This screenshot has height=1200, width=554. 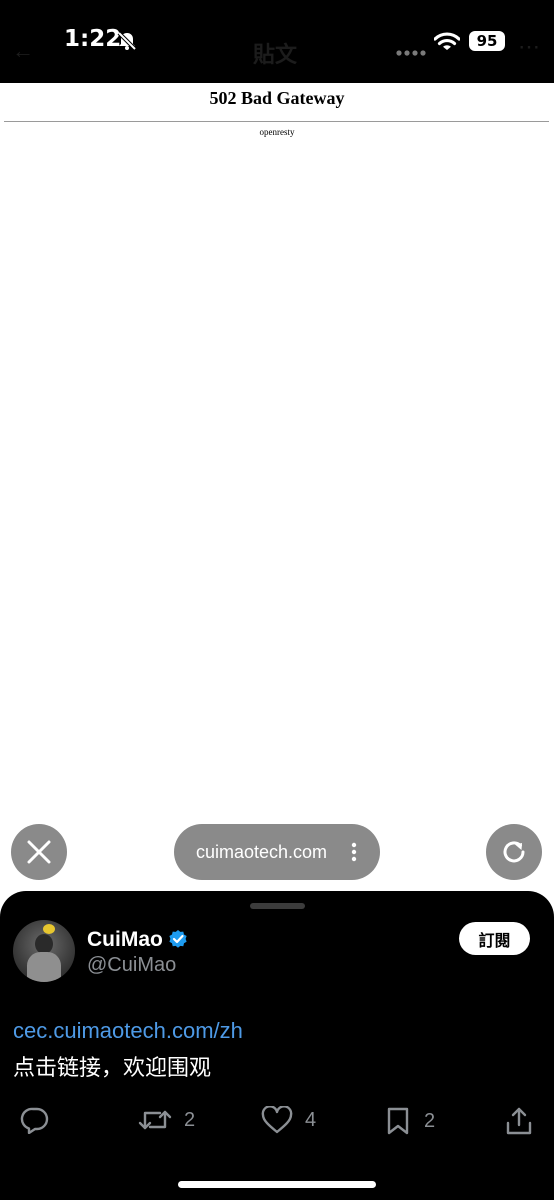 What do you see at coordinates (411, 52) in the screenshot?
I see `cellular-signal-icon` at bounding box center [411, 52].